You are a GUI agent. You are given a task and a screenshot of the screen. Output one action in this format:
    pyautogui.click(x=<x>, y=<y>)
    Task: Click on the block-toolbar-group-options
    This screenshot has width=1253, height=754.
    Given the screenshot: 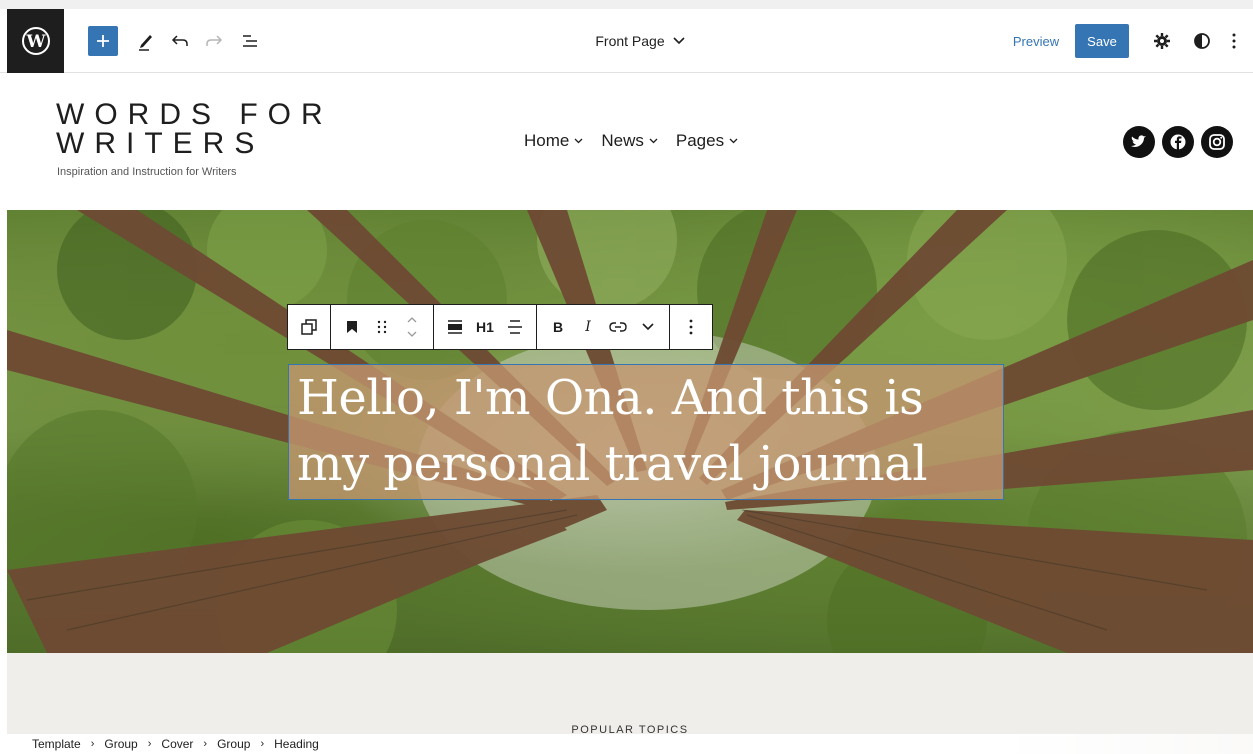 What is the action you would take?
    pyautogui.click(x=691, y=327)
    